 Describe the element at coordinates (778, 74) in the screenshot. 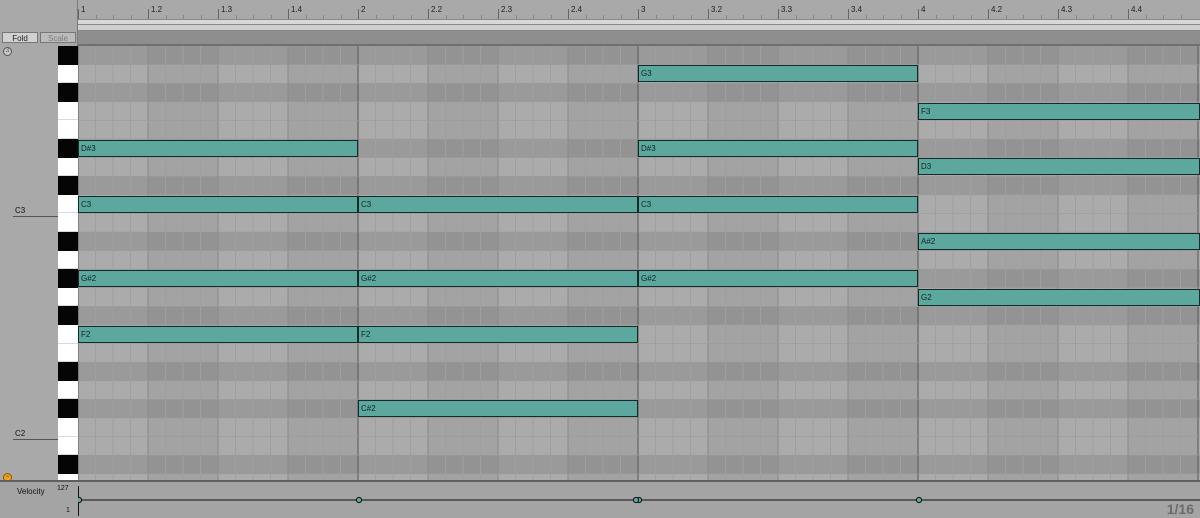

I see `note-g3: G3` at that location.